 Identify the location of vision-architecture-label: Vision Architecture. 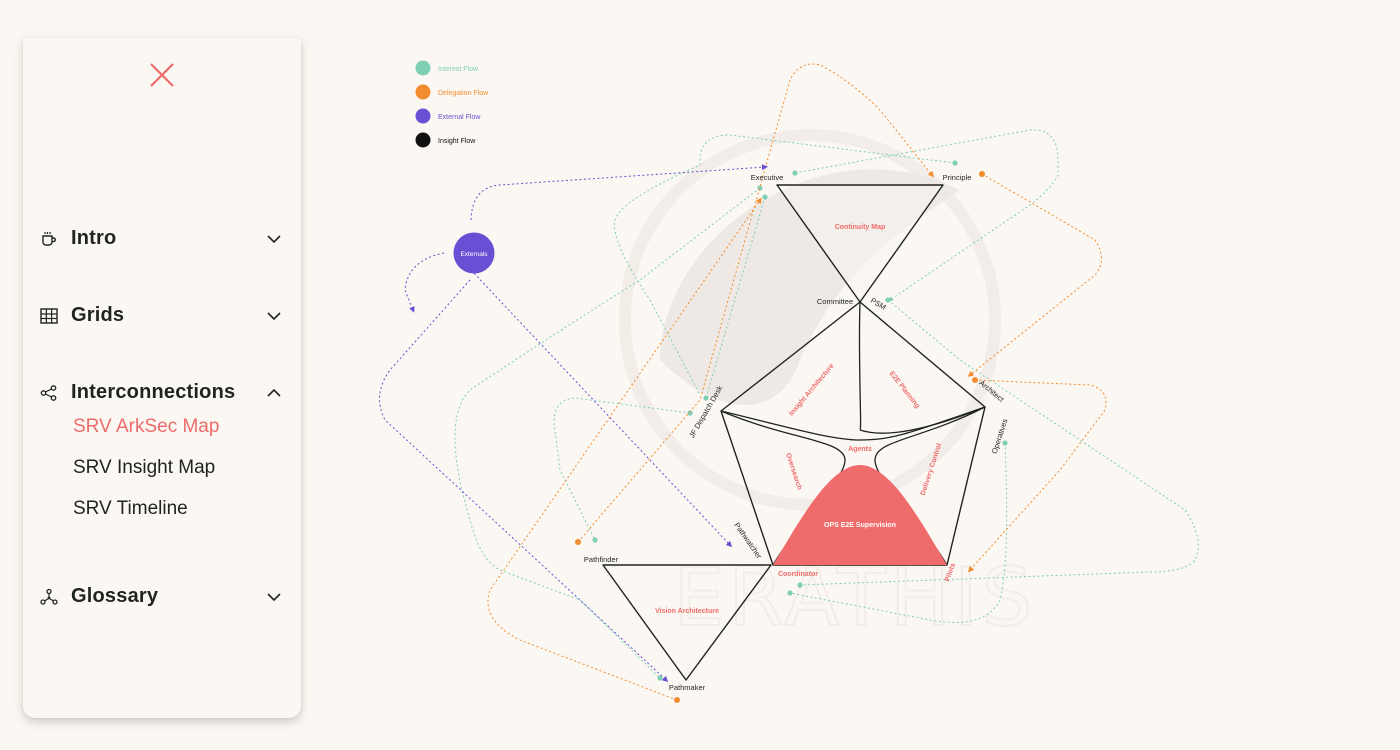
(687, 611).